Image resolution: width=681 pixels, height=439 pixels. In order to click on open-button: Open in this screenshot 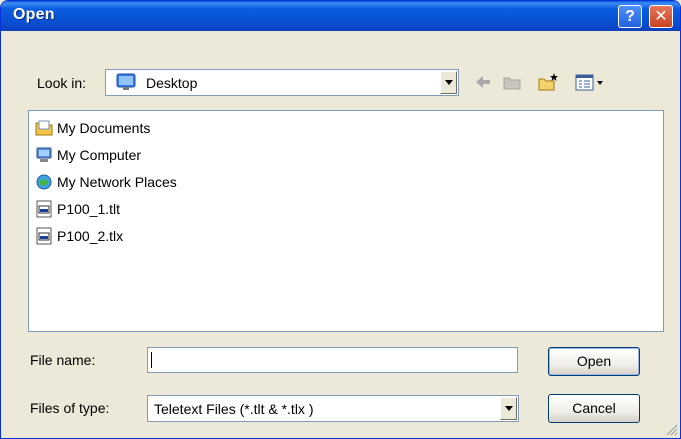, I will do `click(594, 361)`.